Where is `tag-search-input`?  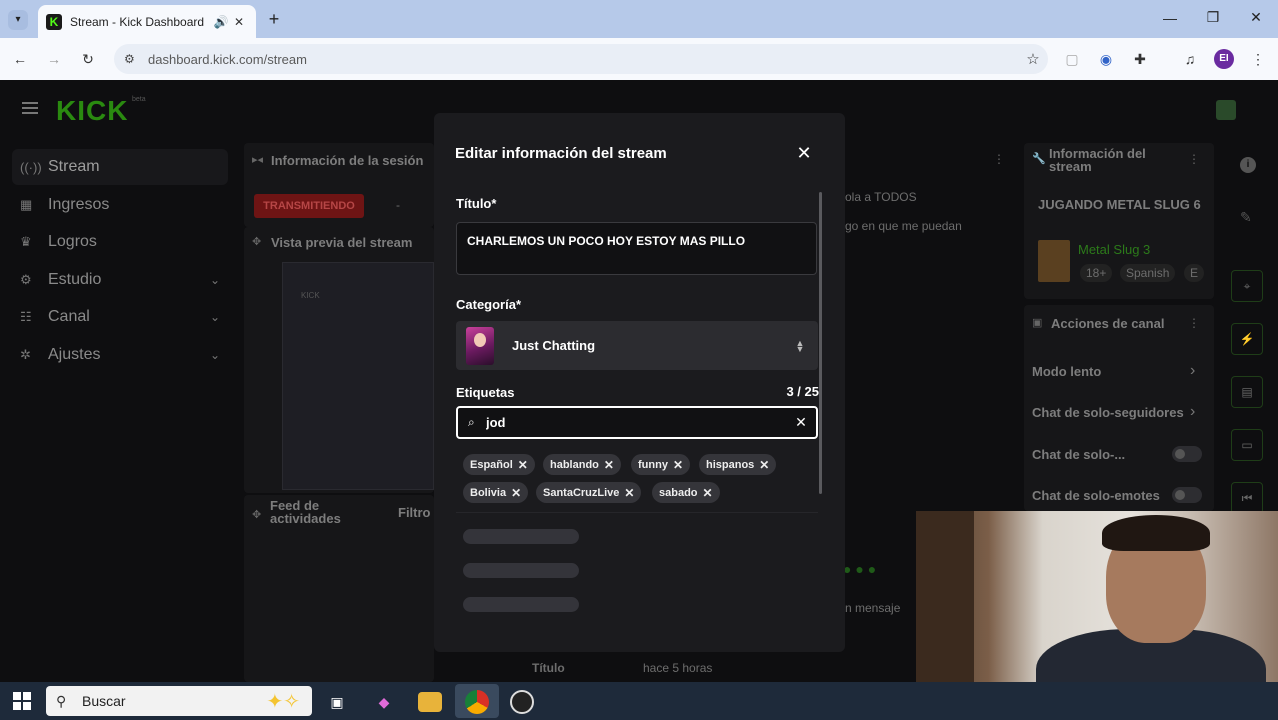
tag-search-input is located at coordinates (636, 422).